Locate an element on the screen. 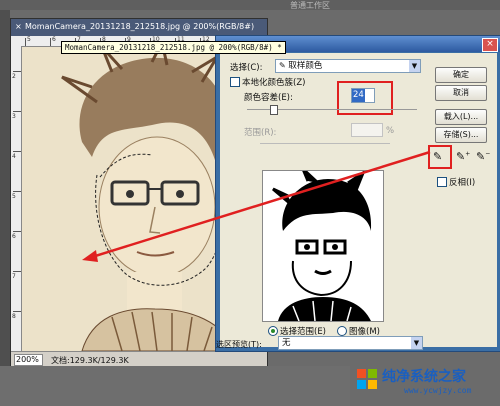 The image size is (500, 406). watermark-brand: 纯净系统之家 is located at coordinates (424, 377).